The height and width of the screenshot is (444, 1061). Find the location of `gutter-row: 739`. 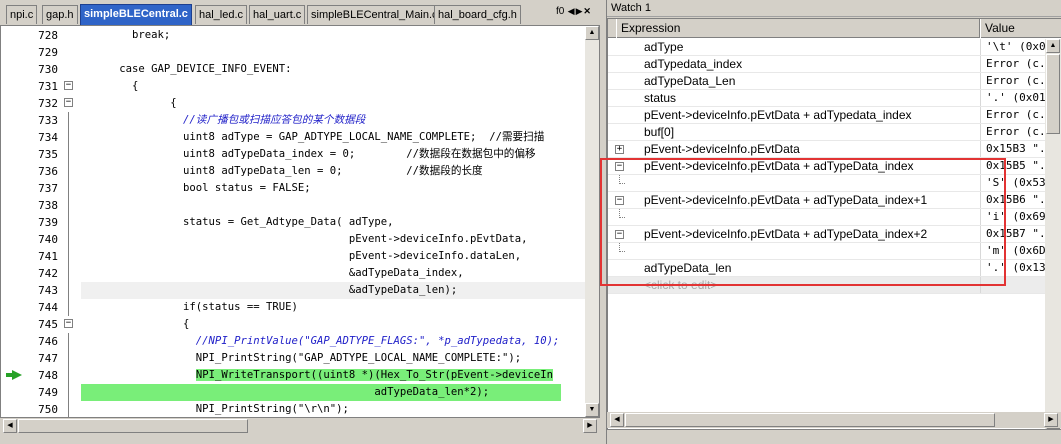

gutter-row: 739 is located at coordinates (40, 222).